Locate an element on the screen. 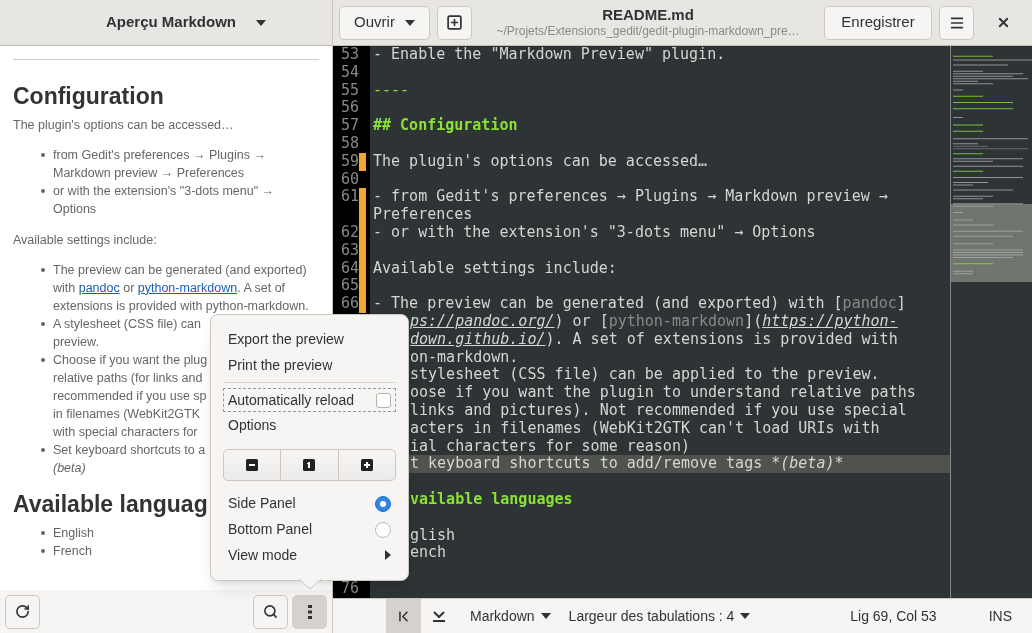 Image resolution: width=1032 pixels, height=633 pixels. line-number: 56 is located at coordinates (349, 108).